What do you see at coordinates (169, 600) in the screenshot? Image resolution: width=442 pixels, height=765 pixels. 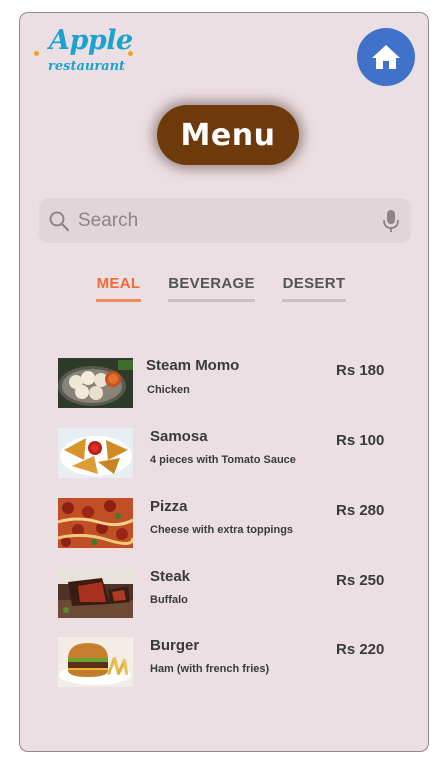 I see `item-description: Buffalo` at bounding box center [169, 600].